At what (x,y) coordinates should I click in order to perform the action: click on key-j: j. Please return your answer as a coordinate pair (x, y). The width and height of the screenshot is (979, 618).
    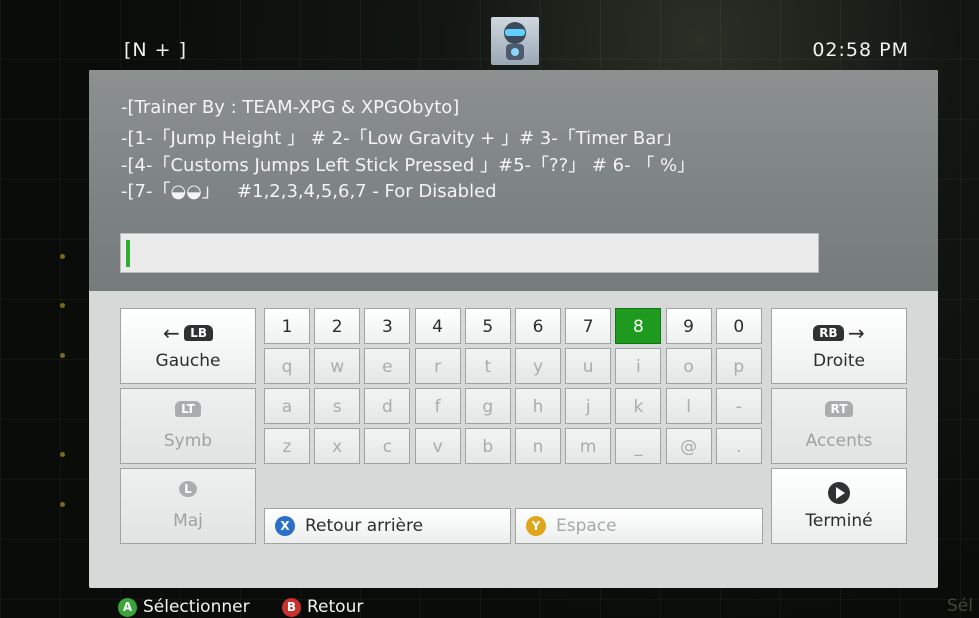
    Looking at the image, I should click on (588, 406).